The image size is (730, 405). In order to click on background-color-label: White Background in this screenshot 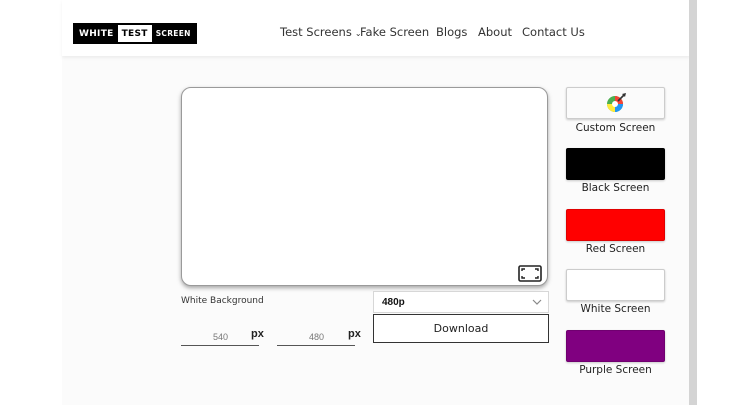, I will do `click(222, 301)`.